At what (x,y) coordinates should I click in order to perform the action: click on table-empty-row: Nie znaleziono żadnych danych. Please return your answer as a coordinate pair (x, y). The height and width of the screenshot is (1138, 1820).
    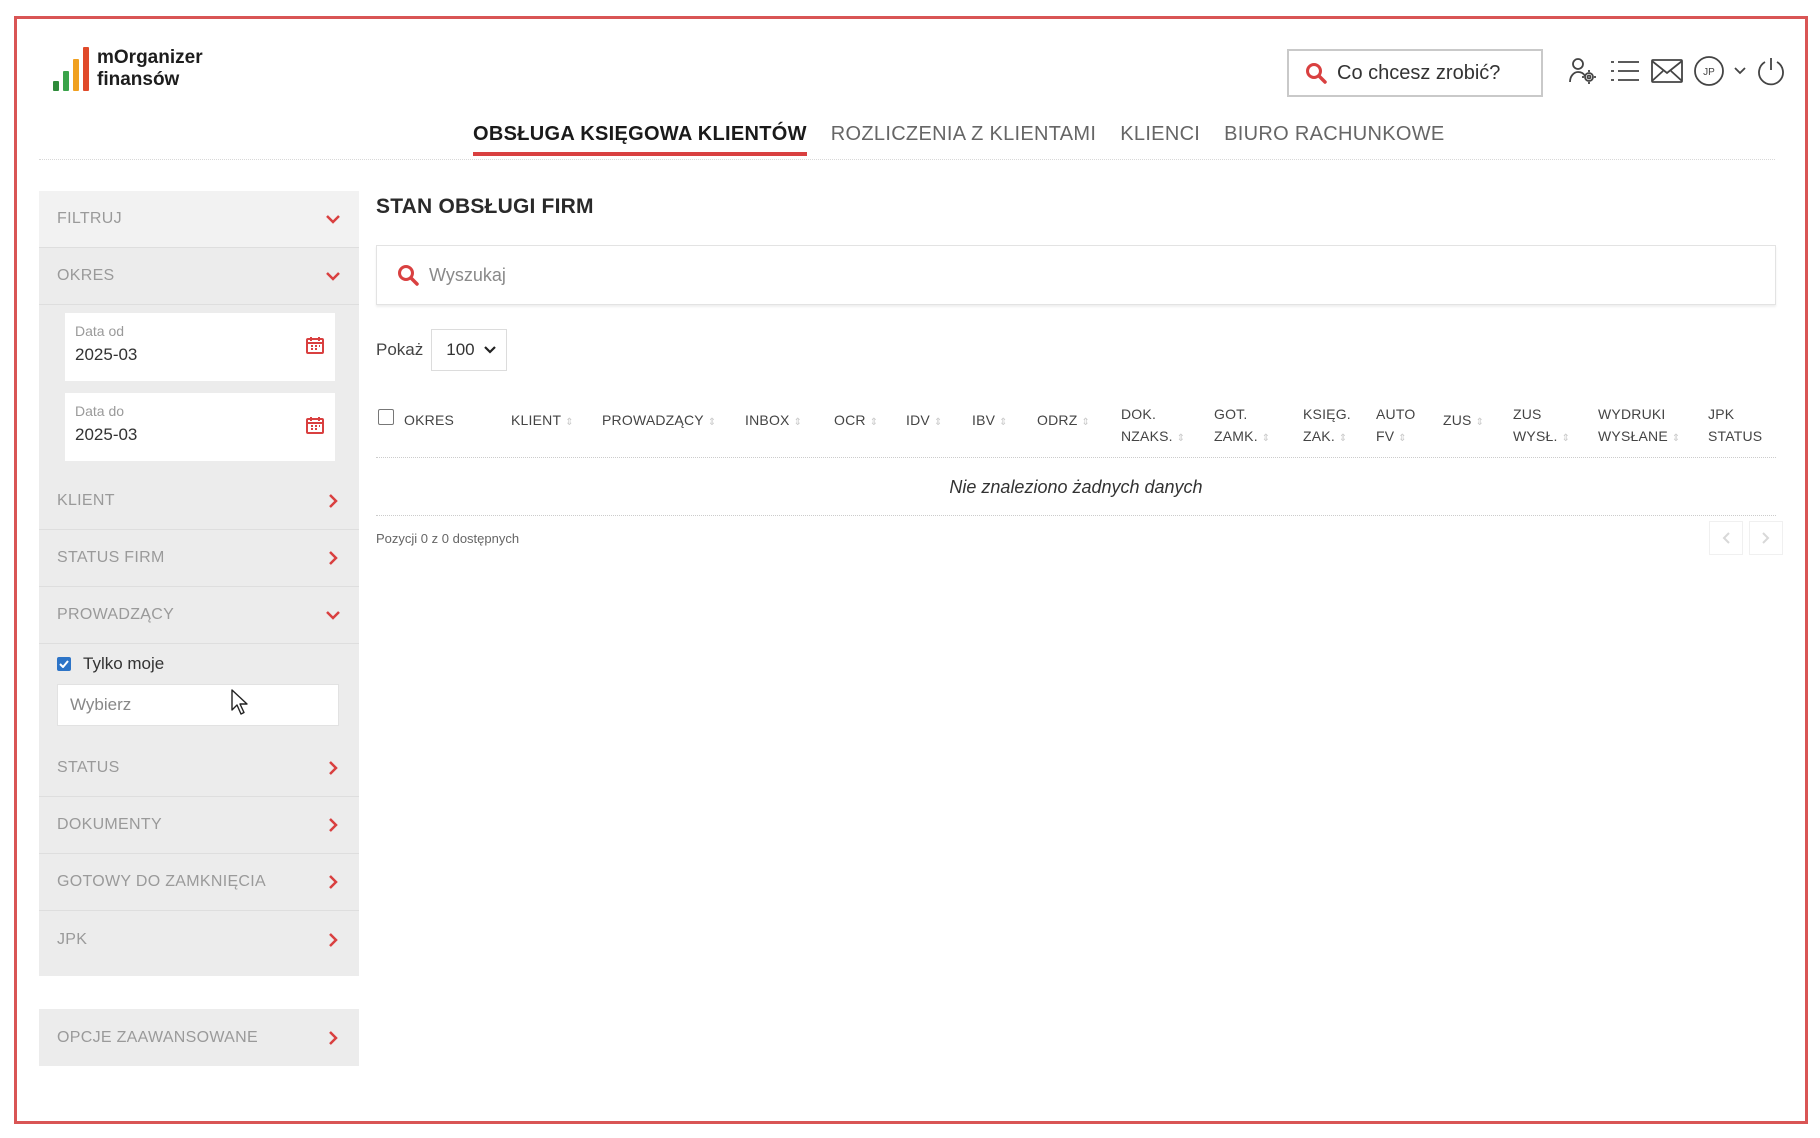
    Looking at the image, I should click on (1076, 487).